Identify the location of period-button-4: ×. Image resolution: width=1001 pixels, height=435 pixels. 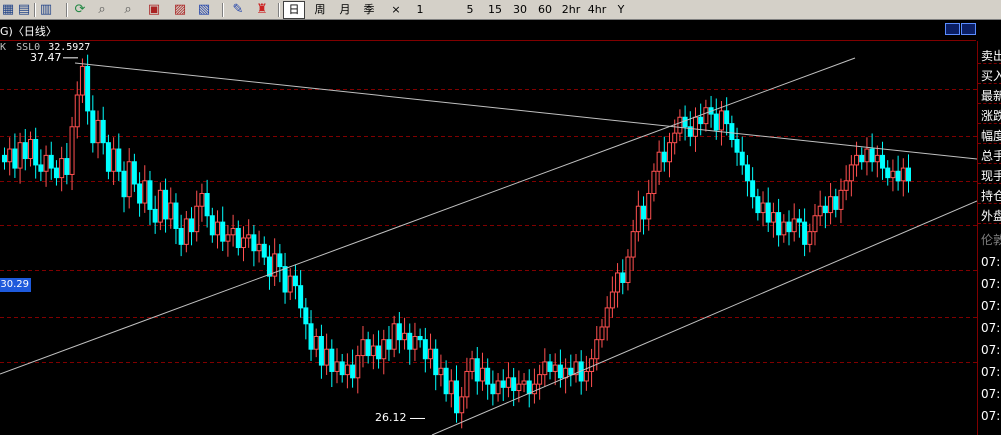
(396, 9).